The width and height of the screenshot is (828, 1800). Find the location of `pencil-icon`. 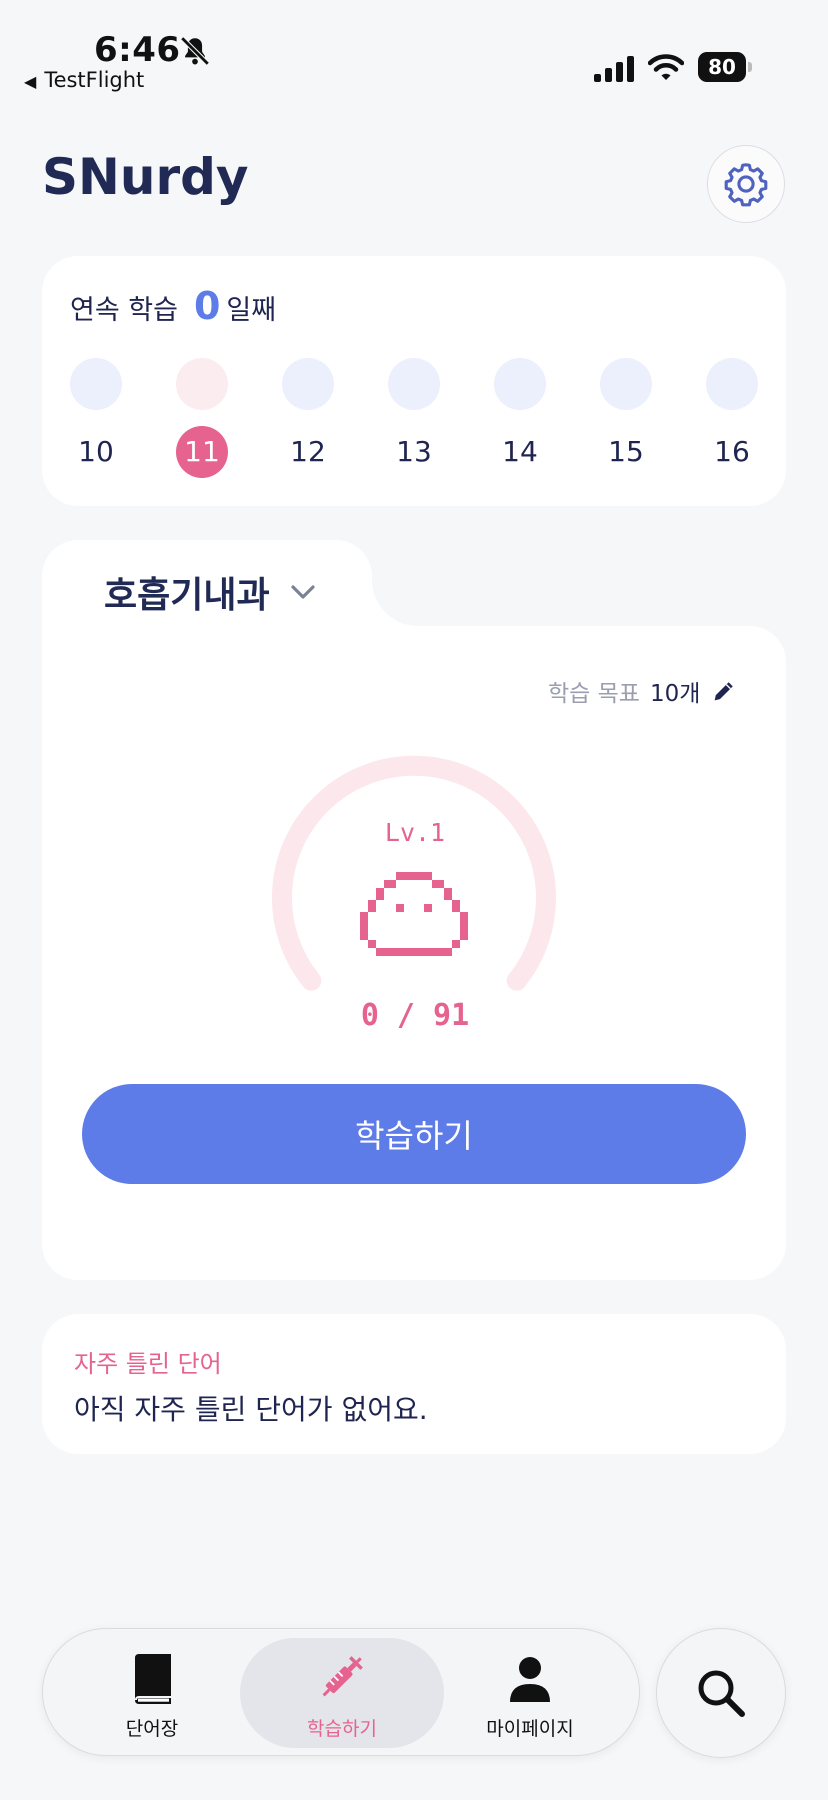

pencil-icon is located at coordinates (724, 691).